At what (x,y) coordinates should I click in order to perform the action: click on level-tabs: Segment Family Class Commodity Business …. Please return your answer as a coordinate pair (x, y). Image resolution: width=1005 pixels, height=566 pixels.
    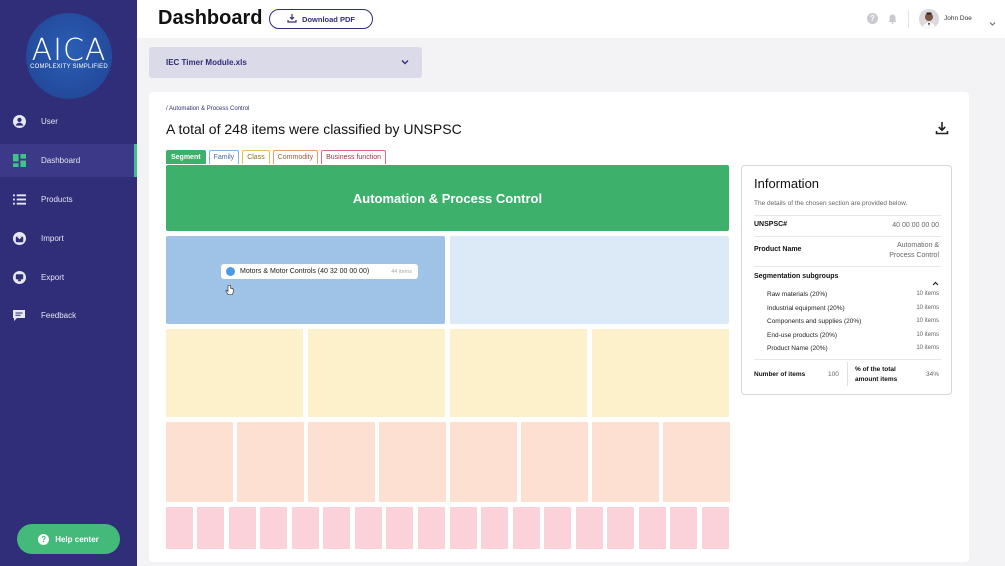
    Looking at the image, I should click on (276, 157).